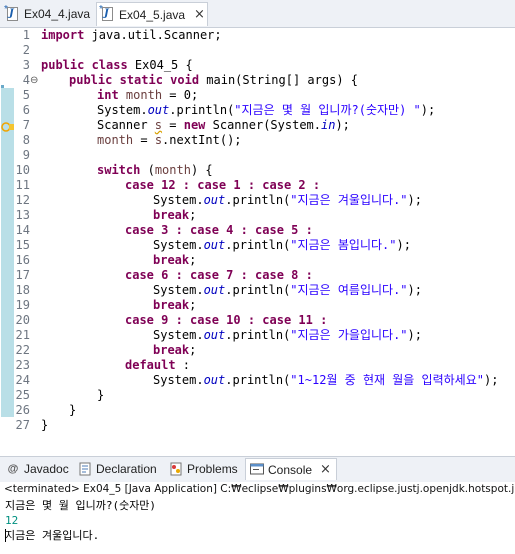 The width and height of the screenshot is (515, 554). I want to click on line-number: 25, so click(22, 395).